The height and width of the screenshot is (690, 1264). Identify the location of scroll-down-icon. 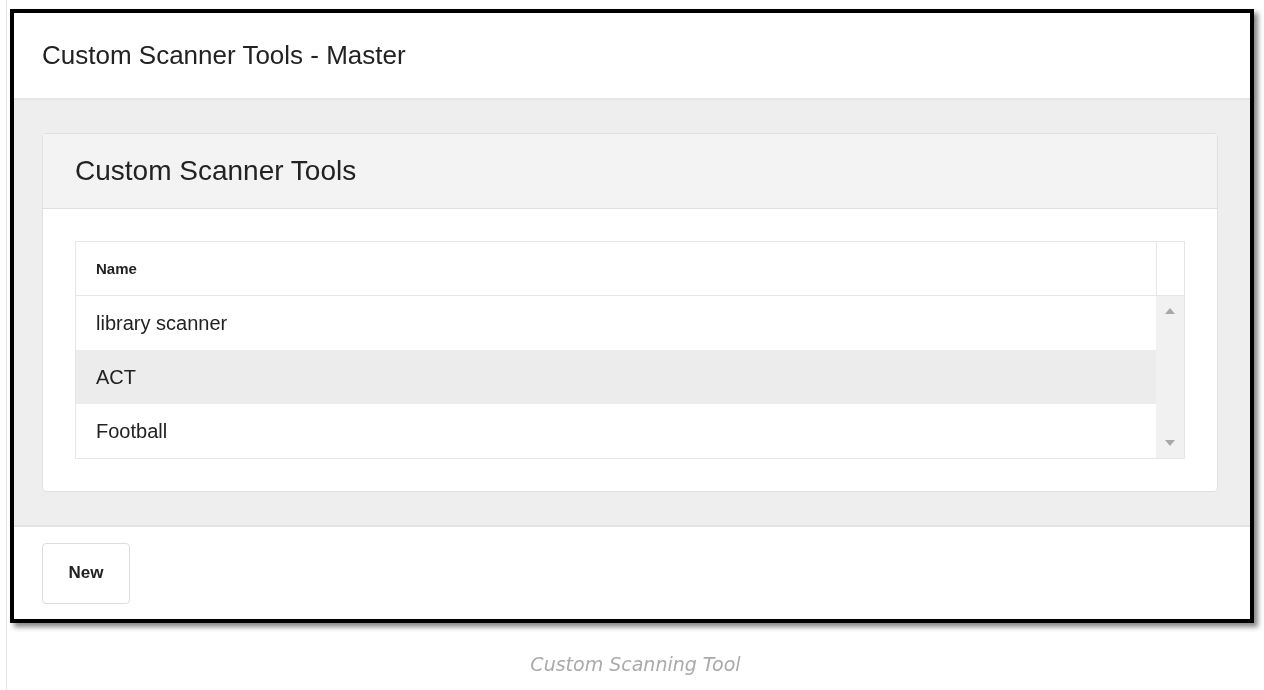
(1170, 443).